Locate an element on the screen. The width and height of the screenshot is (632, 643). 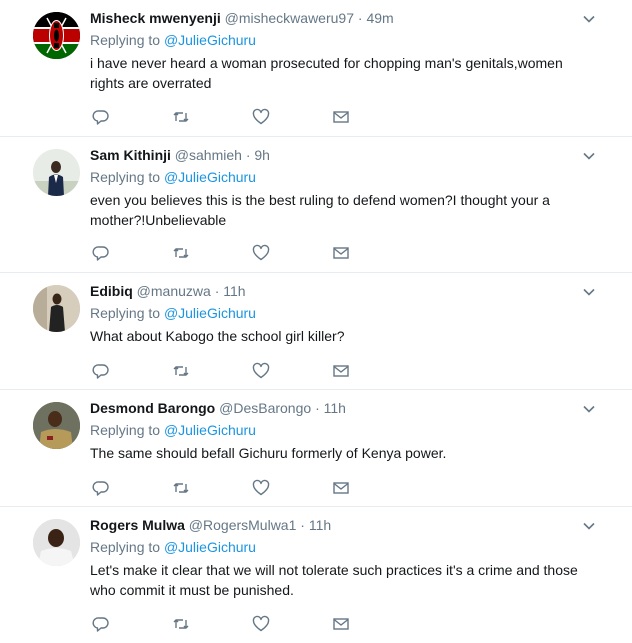
timestamp: 9h is located at coordinates (262, 155).